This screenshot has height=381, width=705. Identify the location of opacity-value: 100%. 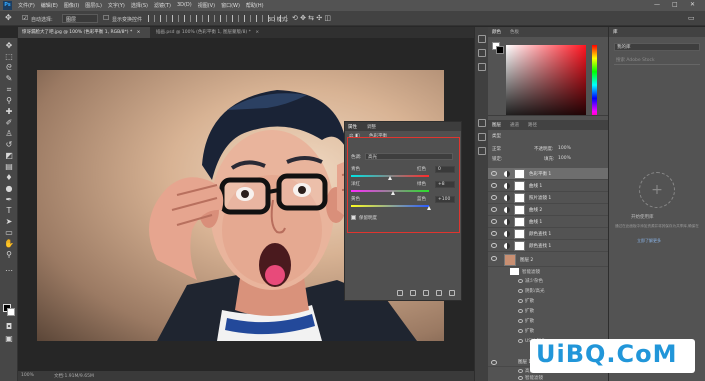
(564, 148).